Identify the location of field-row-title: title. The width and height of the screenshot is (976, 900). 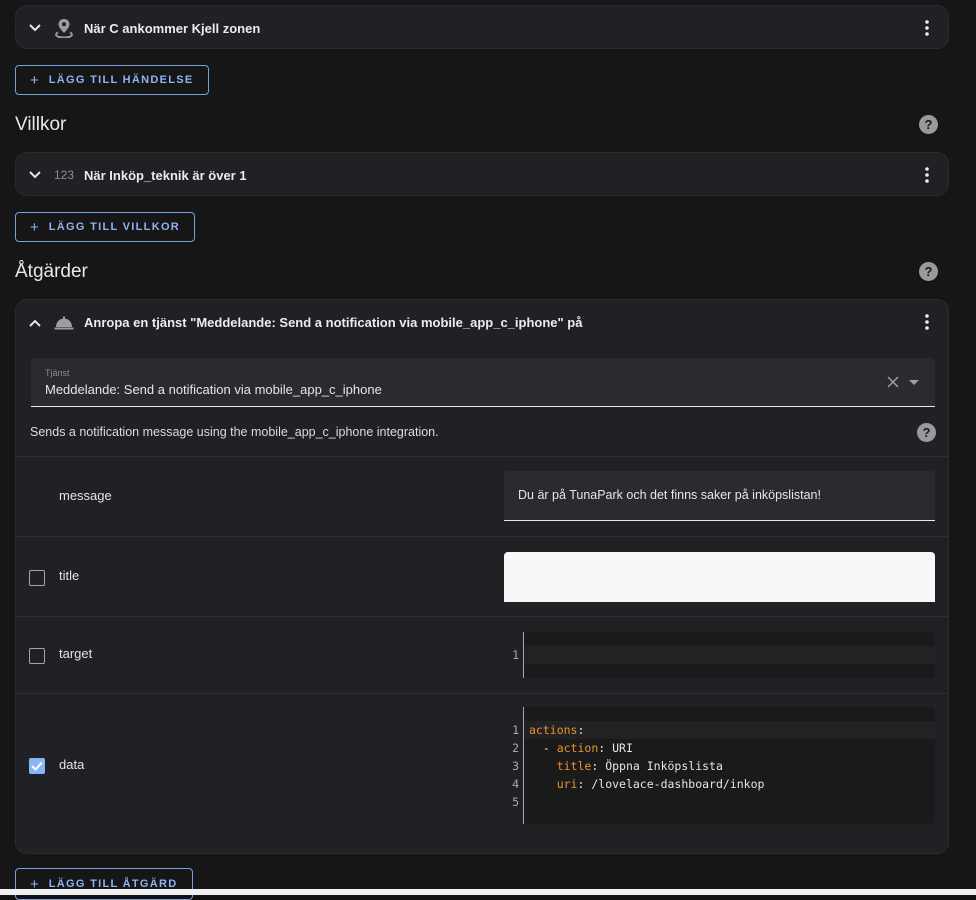
(482, 576).